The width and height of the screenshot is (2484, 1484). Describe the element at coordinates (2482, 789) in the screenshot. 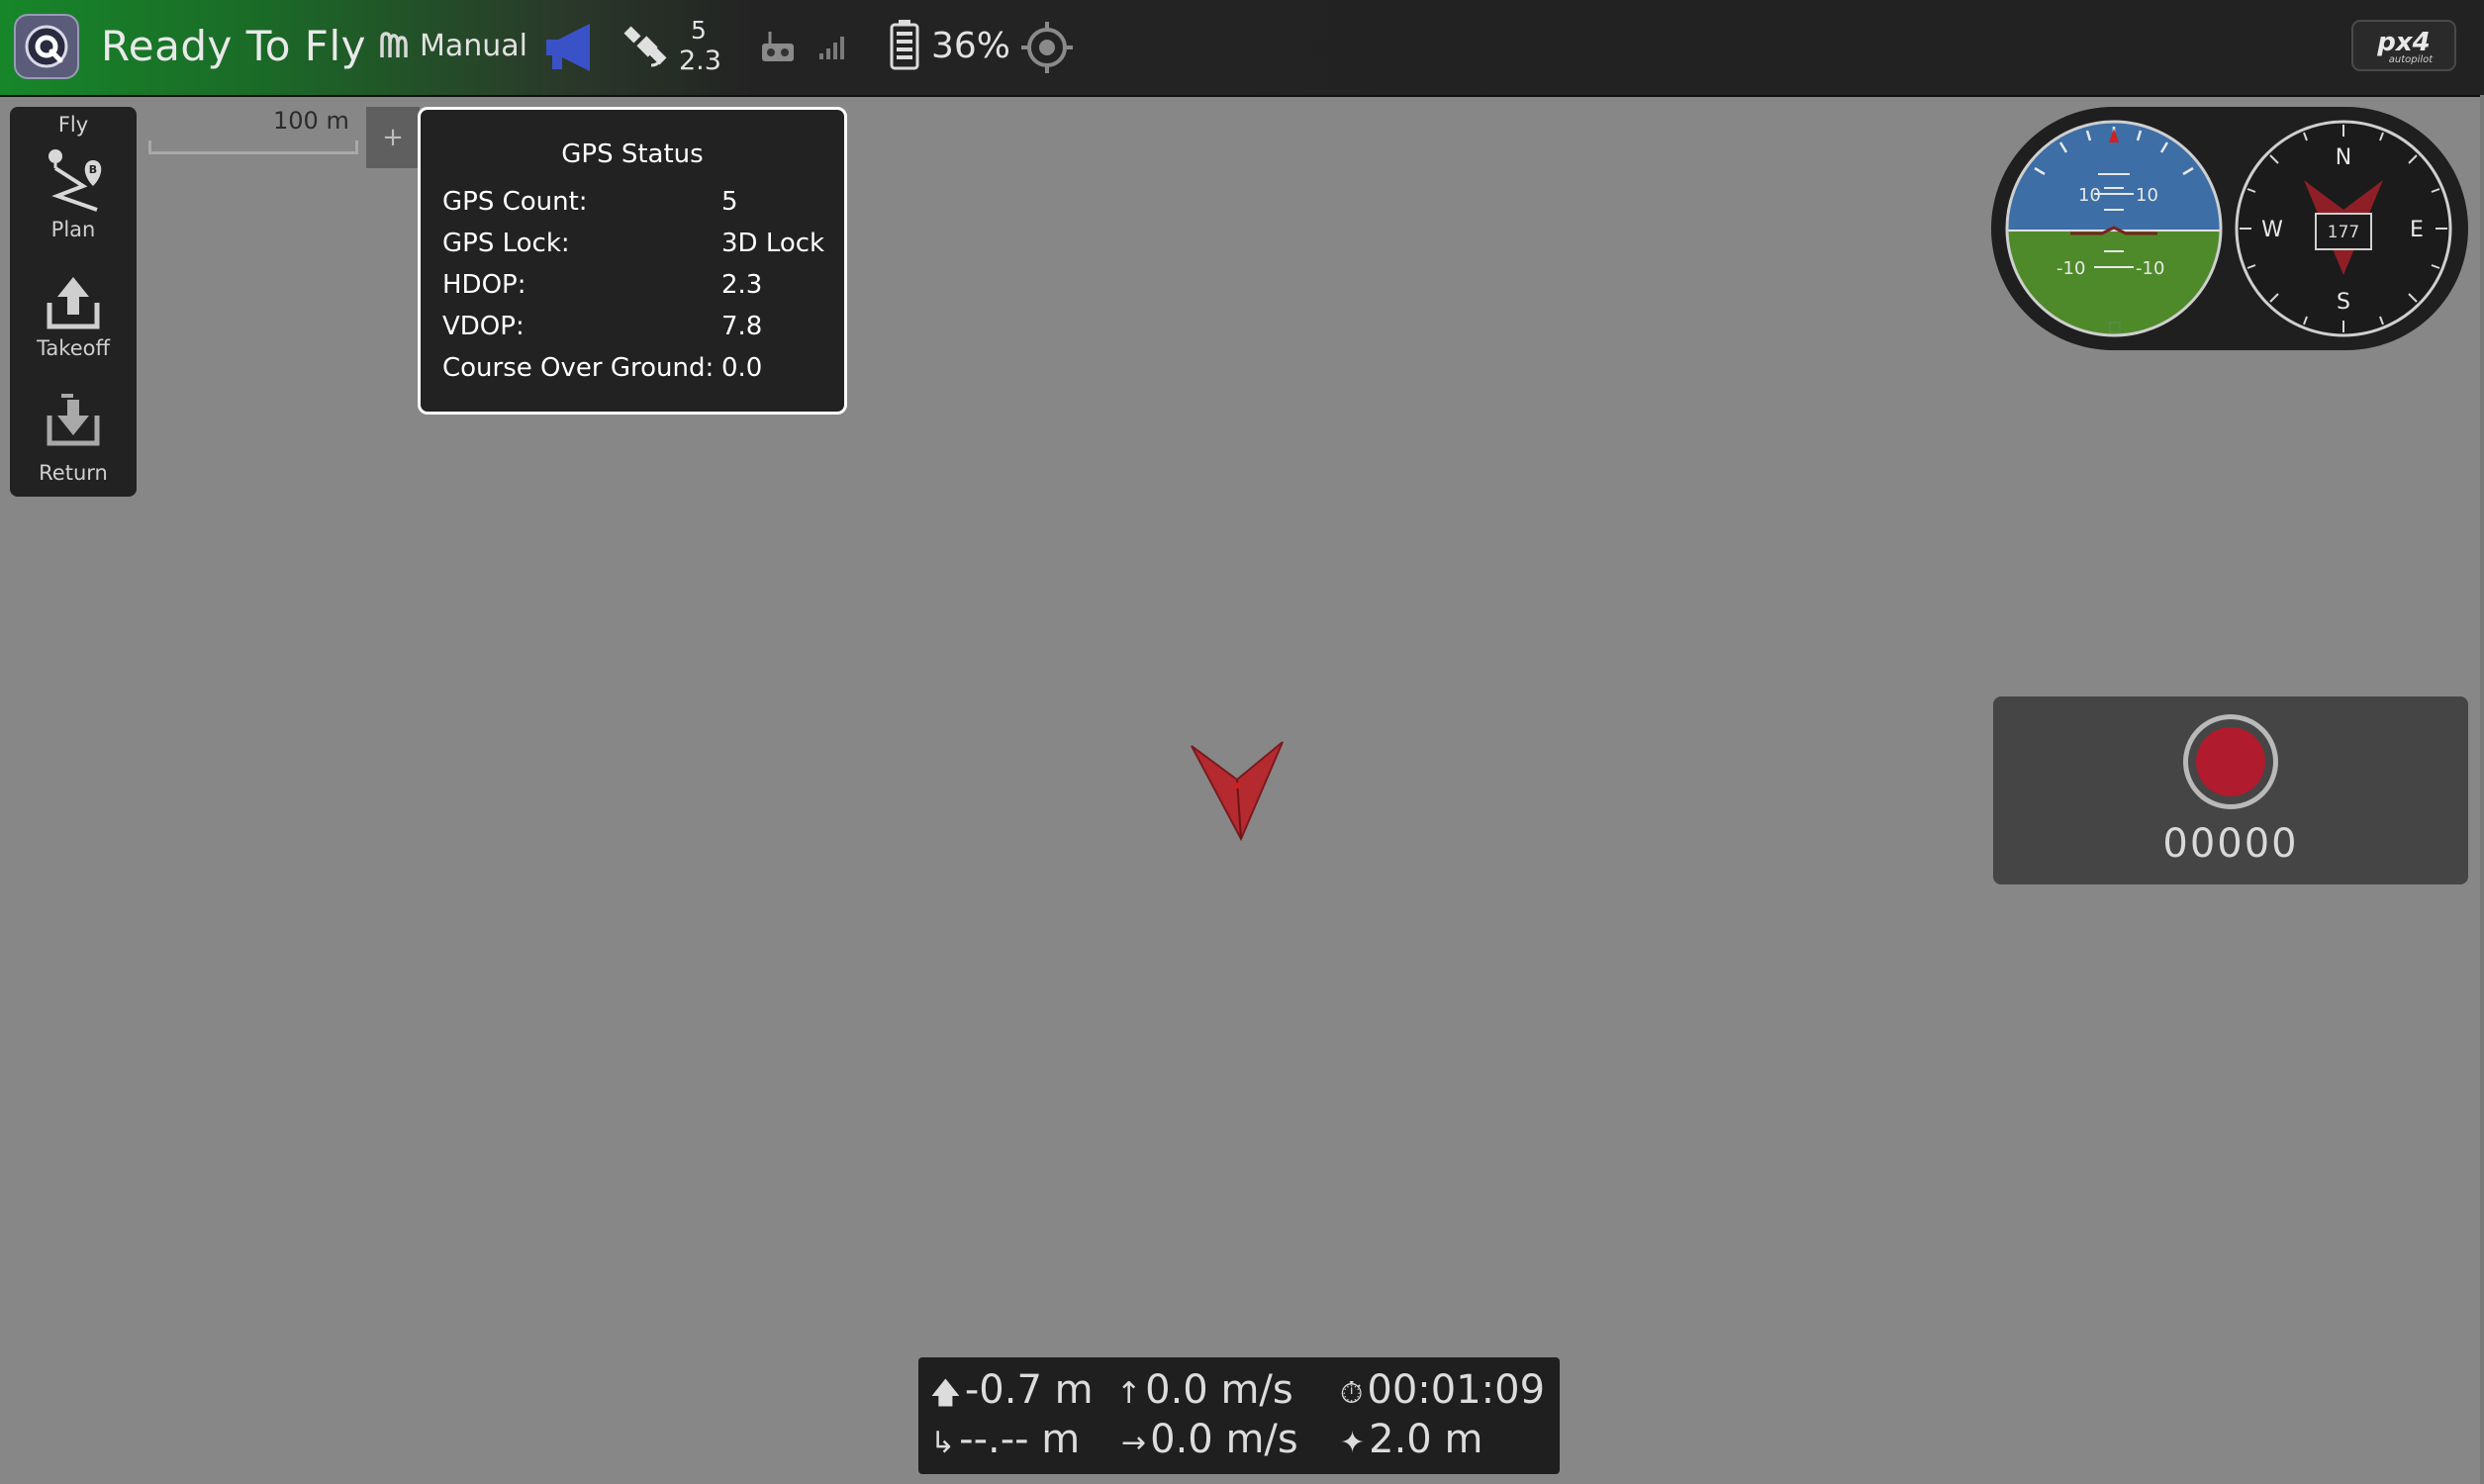

I see `right-edge-divider` at that location.